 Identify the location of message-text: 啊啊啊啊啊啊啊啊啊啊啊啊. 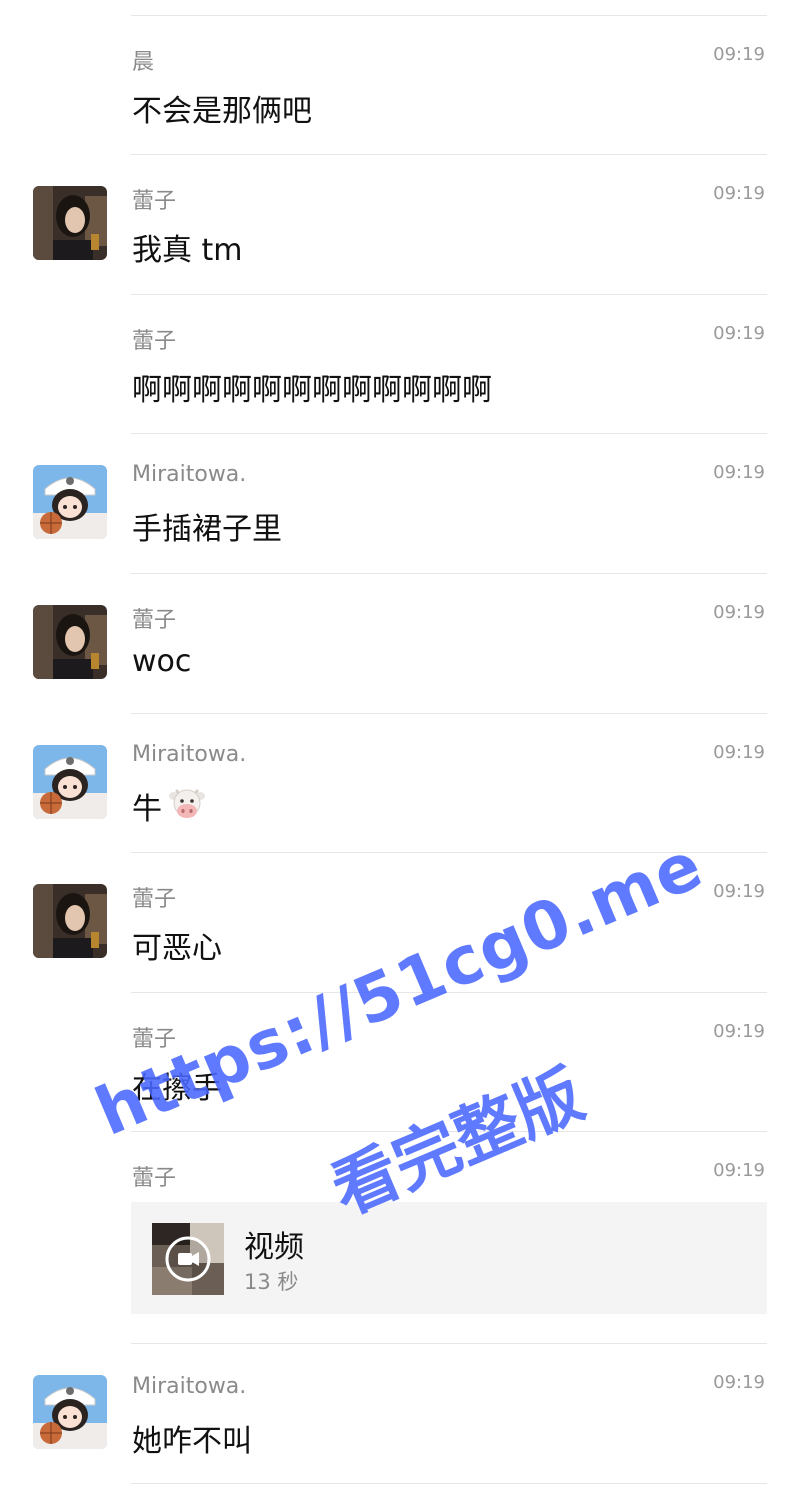
(312, 390).